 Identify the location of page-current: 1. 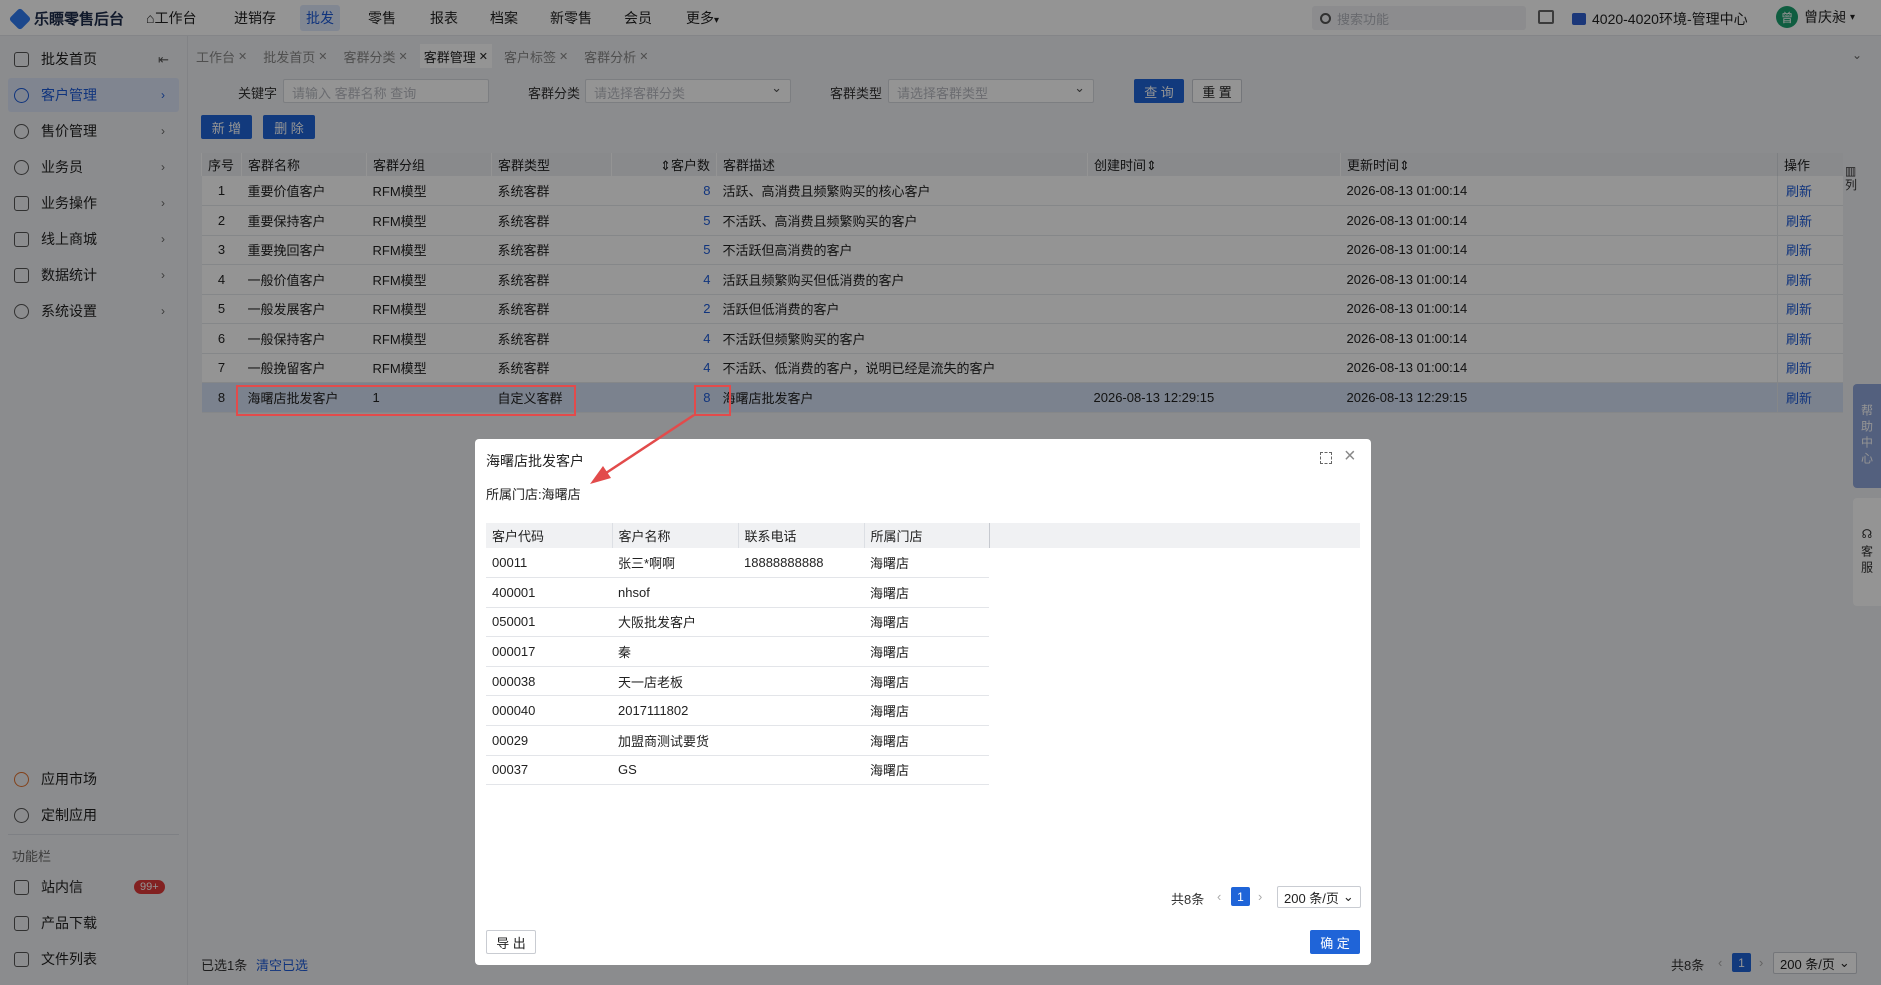
(1240, 896).